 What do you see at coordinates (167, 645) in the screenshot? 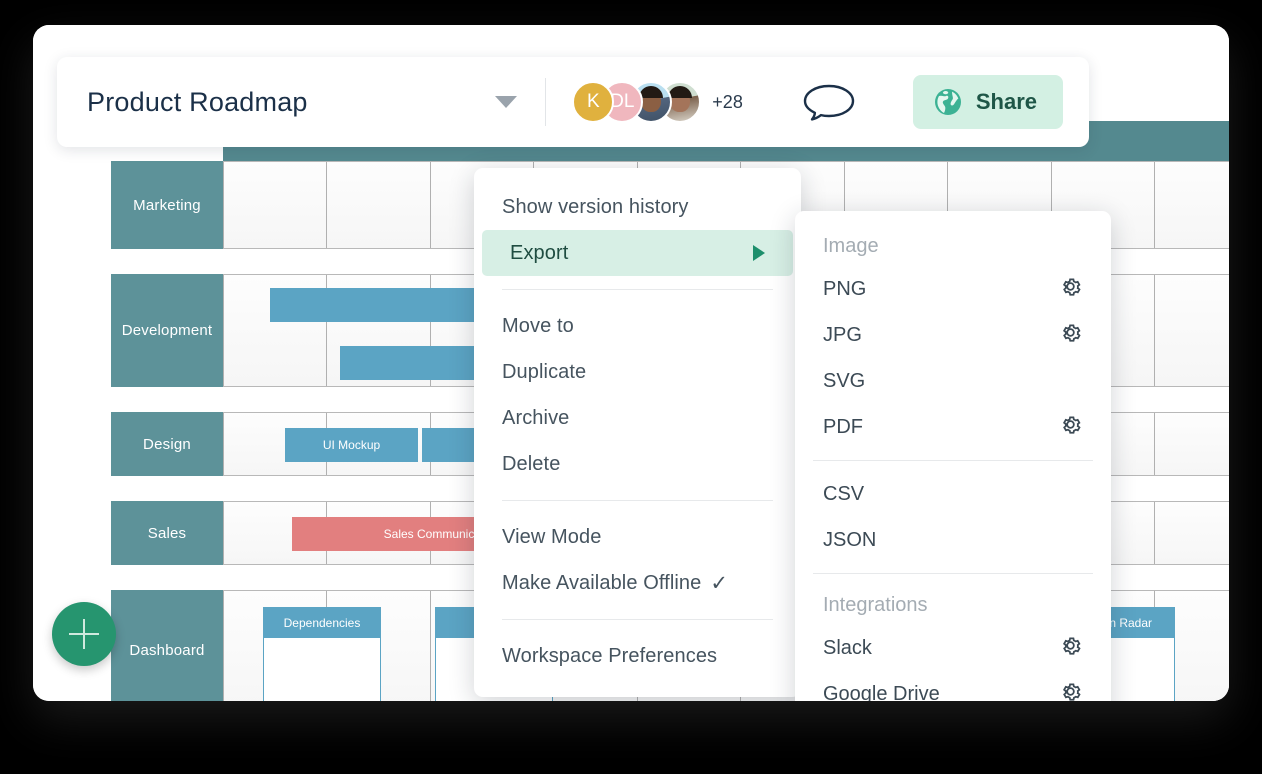
I see `gantt-row-label: Dashboard` at bounding box center [167, 645].